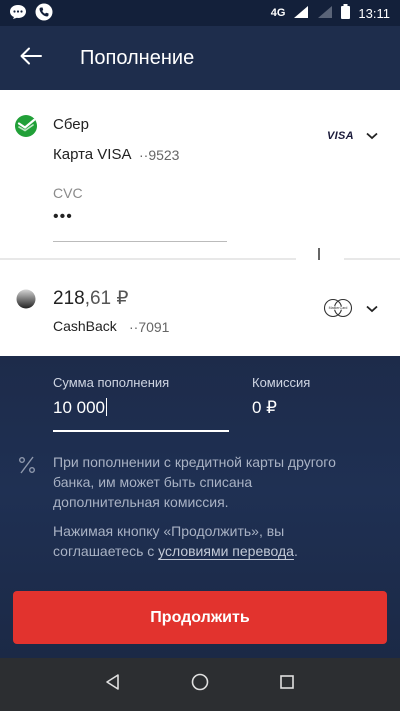  I want to click on terms-suffix: ., so click(295, 551).